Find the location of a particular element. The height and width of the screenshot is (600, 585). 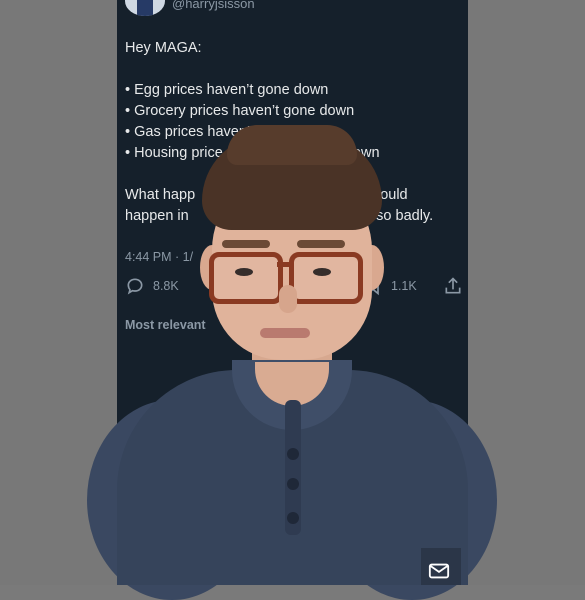

bullet-gas: • Gas prices haven’t gone down is located at coordinates (227, 132).